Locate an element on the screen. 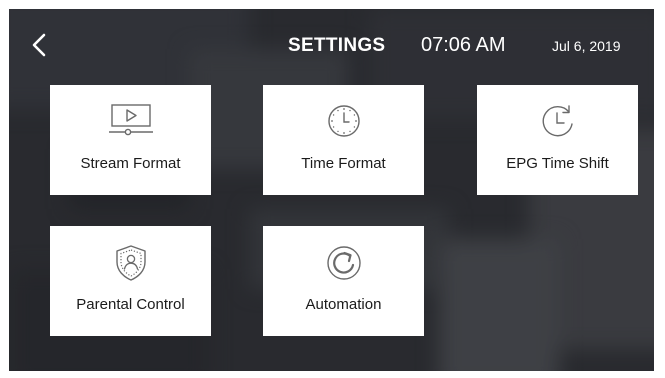 The height and width of the screenshot is (378, 665). tile-label: Stream Format is located at coordinates (130, 163).